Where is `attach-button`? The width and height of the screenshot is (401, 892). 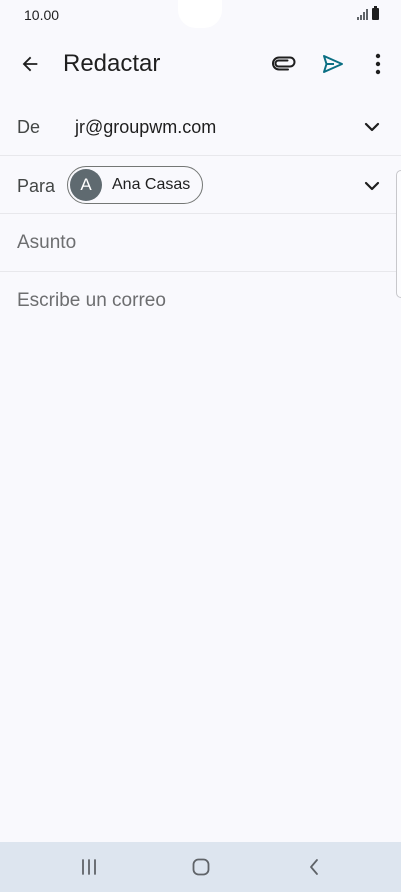 attach-button is located at coordinates (284, 64).